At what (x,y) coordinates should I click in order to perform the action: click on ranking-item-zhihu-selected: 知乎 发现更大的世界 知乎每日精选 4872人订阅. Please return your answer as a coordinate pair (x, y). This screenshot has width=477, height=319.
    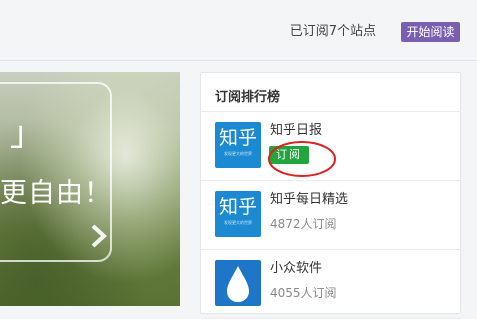
    Looking at the image, I should click on (330, 215).